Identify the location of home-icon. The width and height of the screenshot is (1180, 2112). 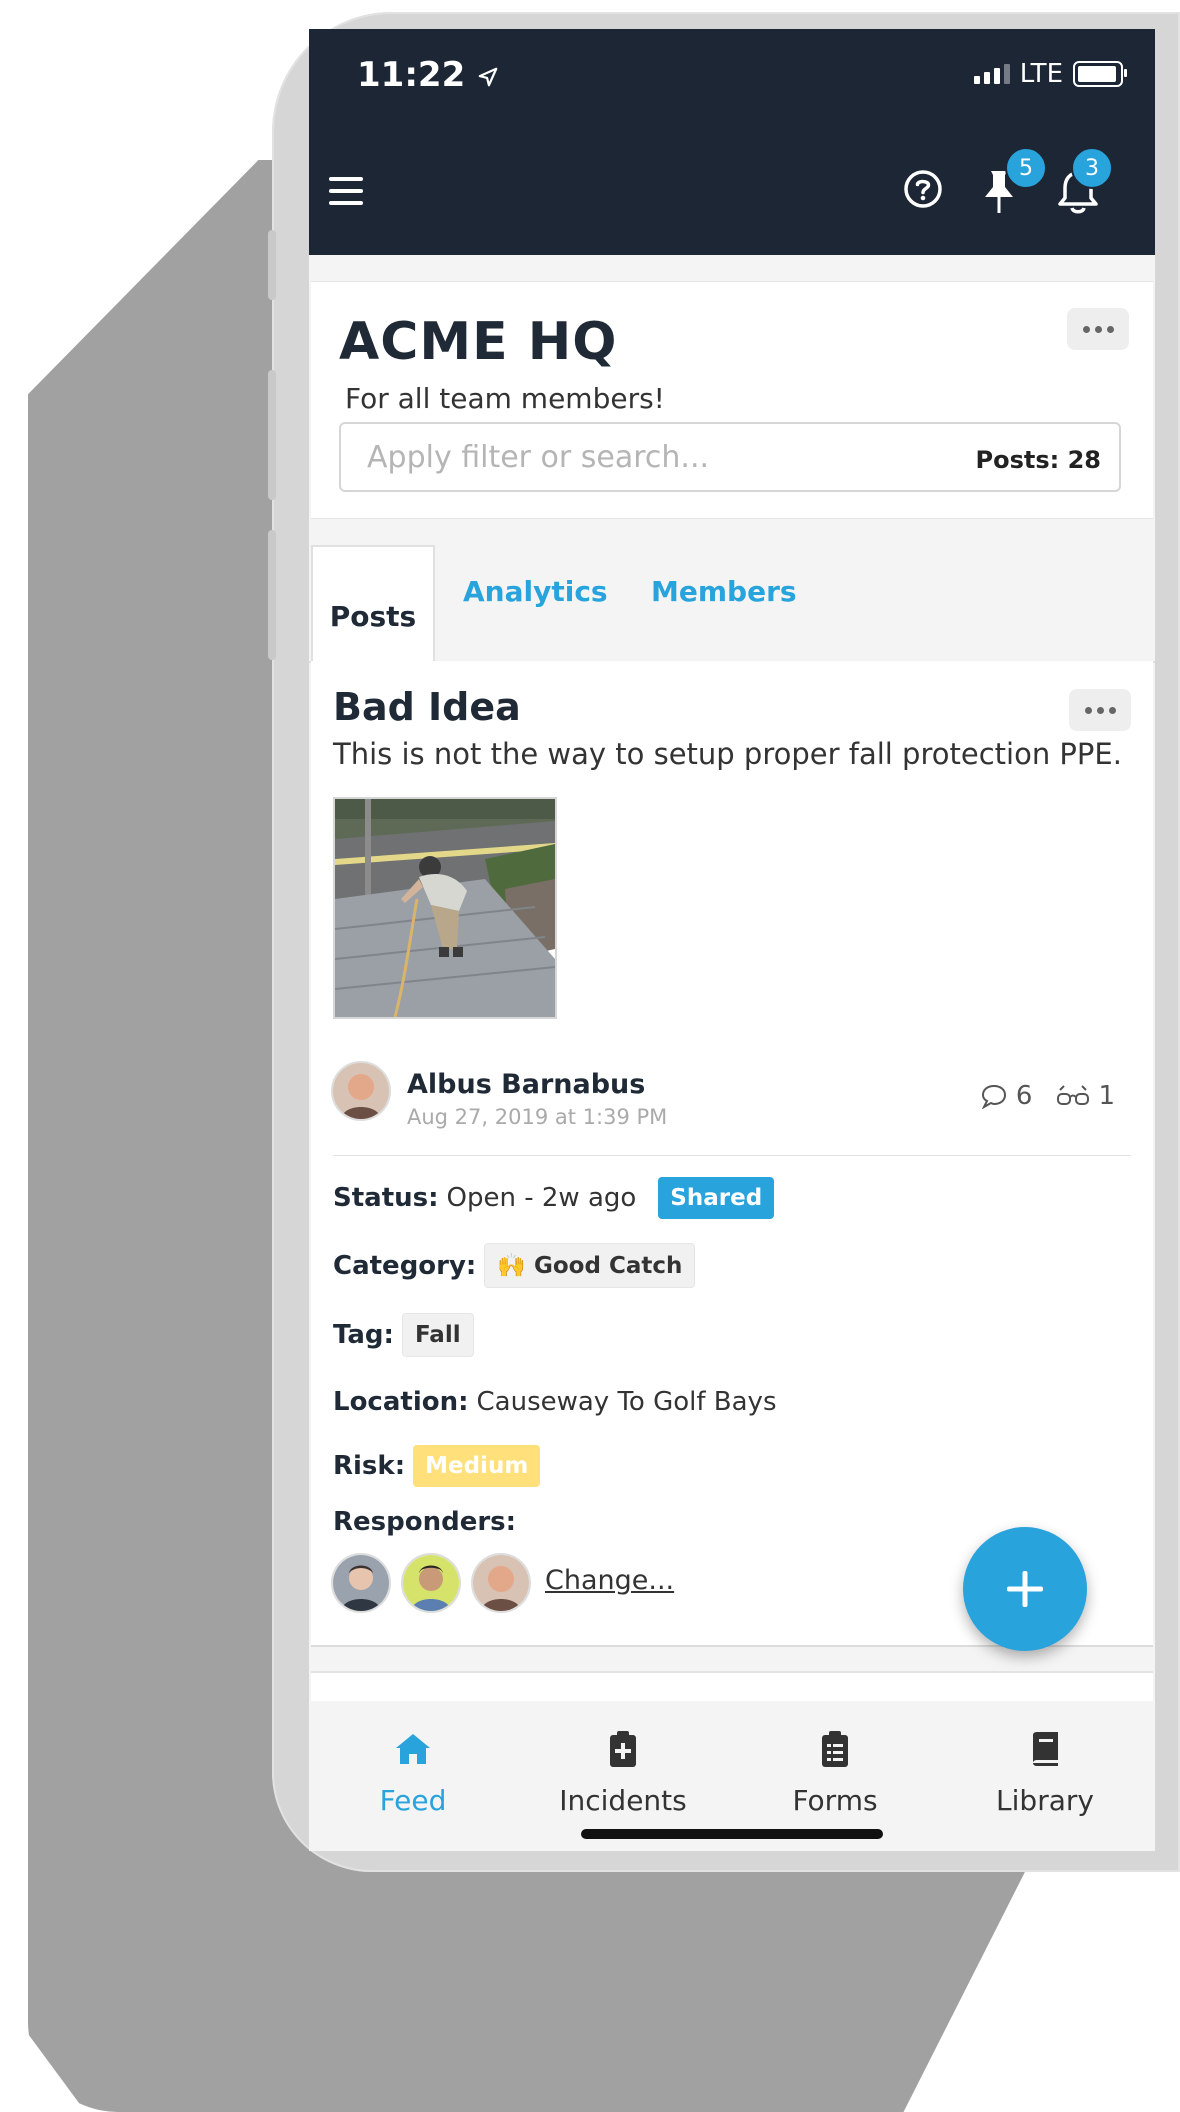
(413, 1749).